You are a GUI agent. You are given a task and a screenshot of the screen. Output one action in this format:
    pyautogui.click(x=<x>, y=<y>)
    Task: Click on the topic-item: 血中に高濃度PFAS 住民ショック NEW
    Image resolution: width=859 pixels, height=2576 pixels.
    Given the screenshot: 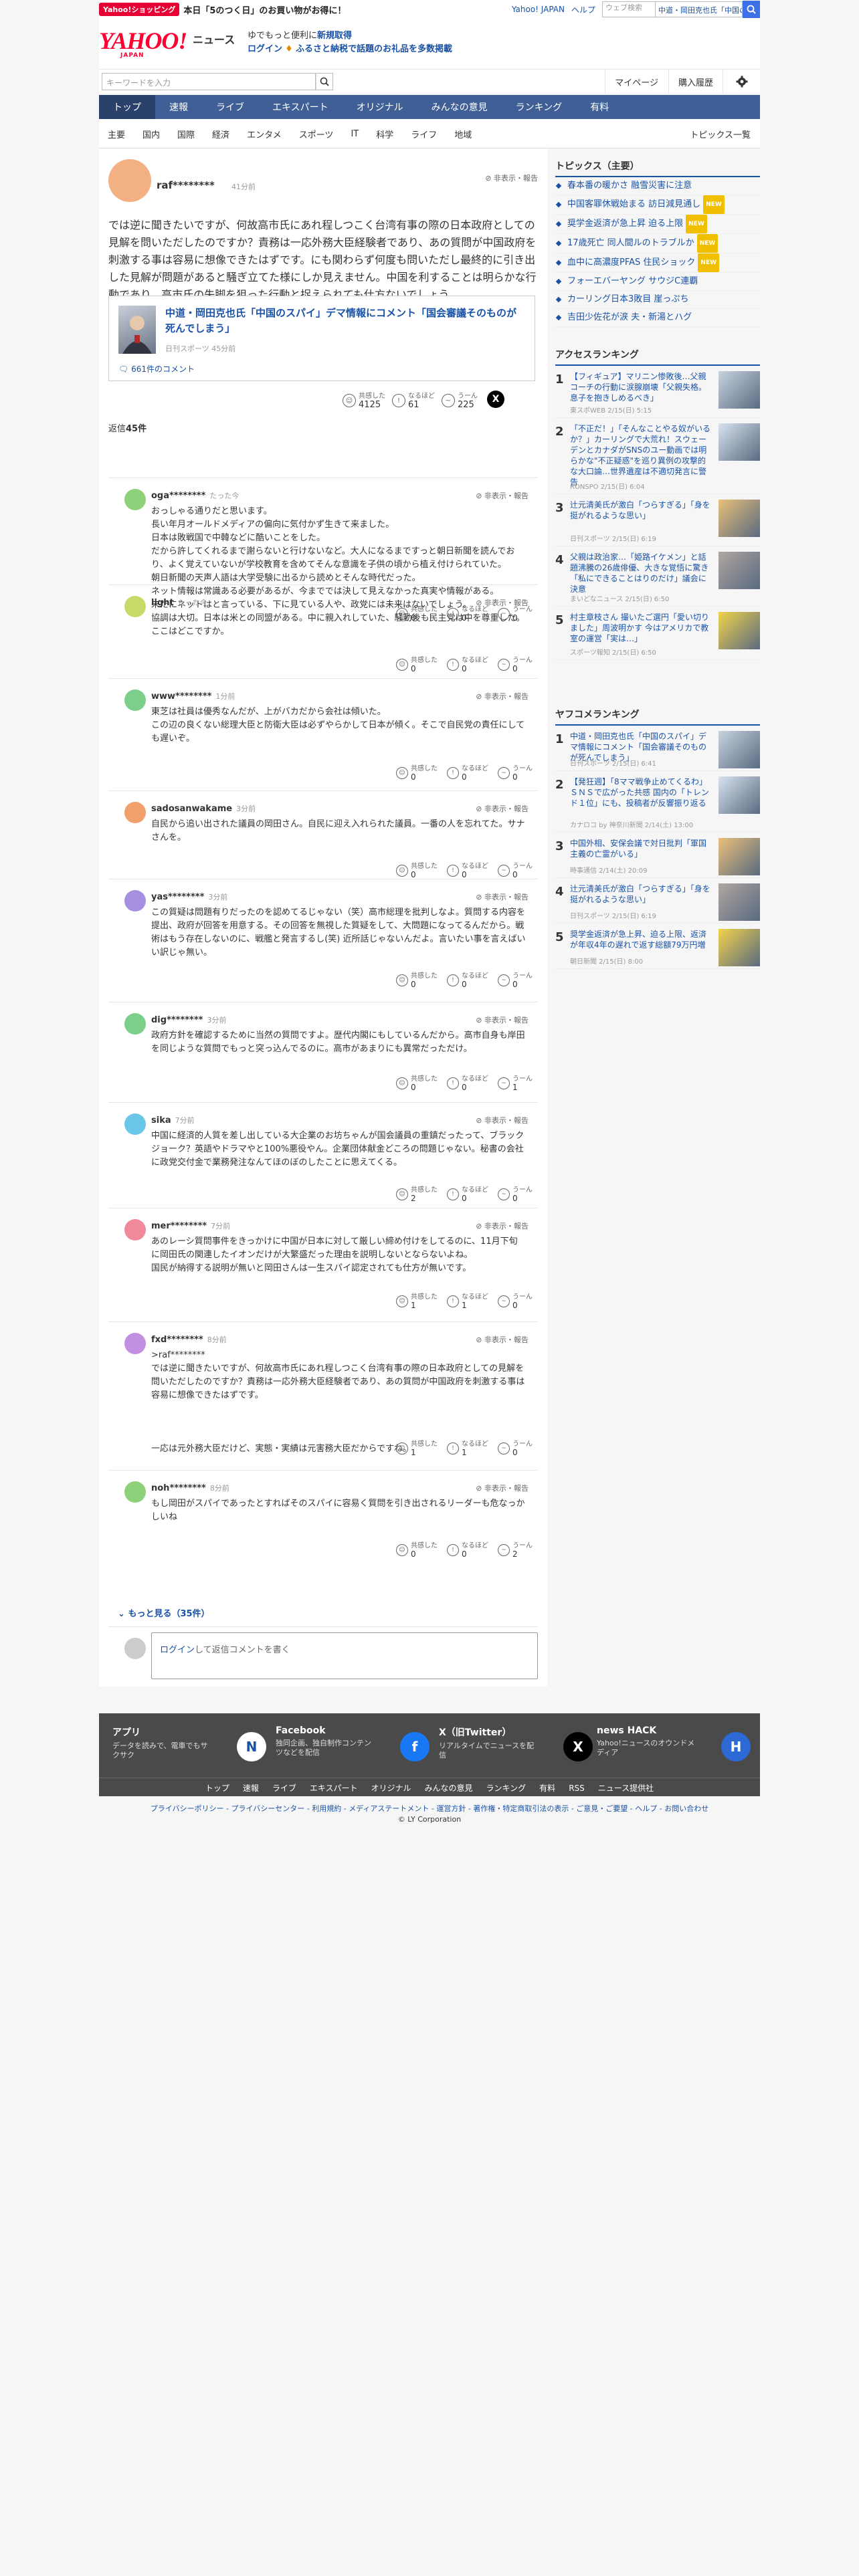 What is the action you would take?
    pyautogui.click(x=657, y=263)
    